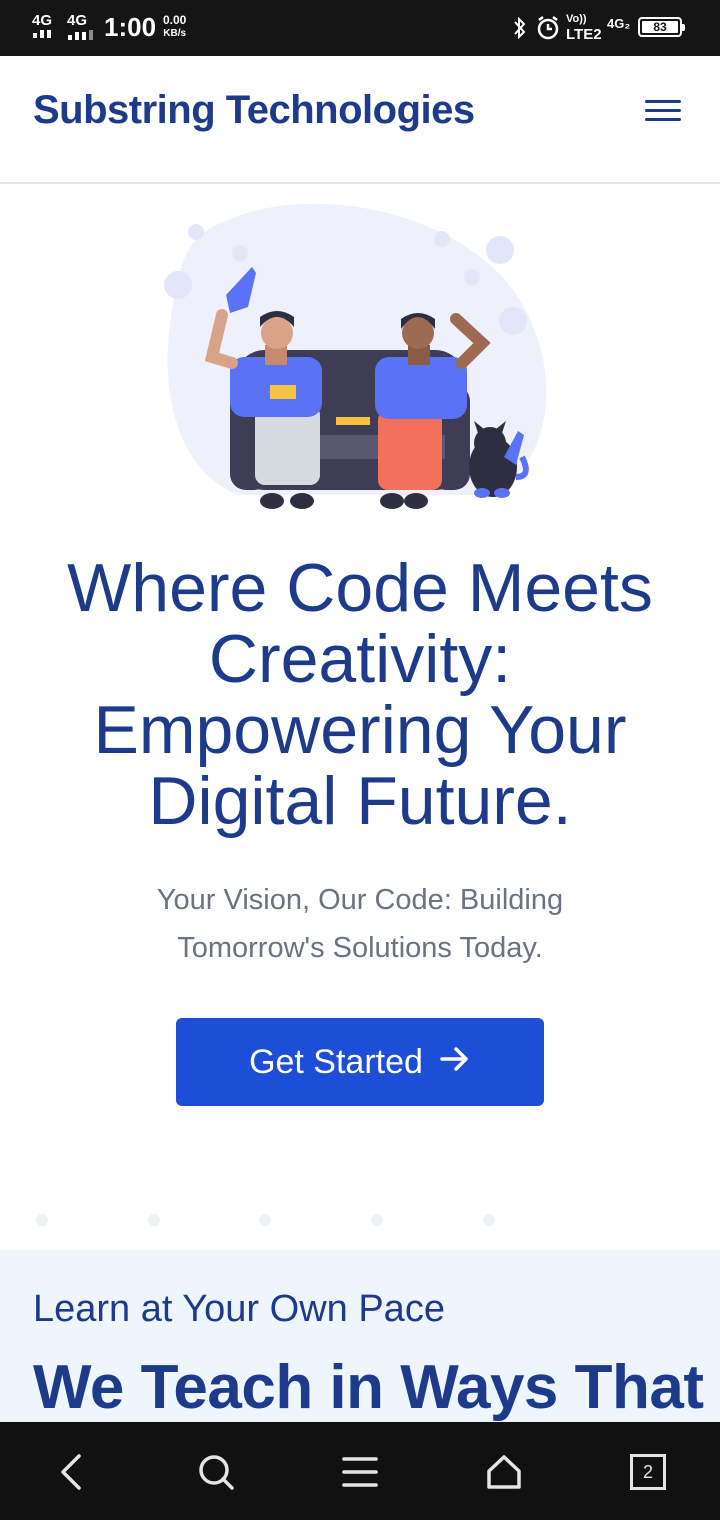 Image resolution: width=720 pixels, height=1520 pixels. I want to click on sim1-signal-icon, so click(42, 34).